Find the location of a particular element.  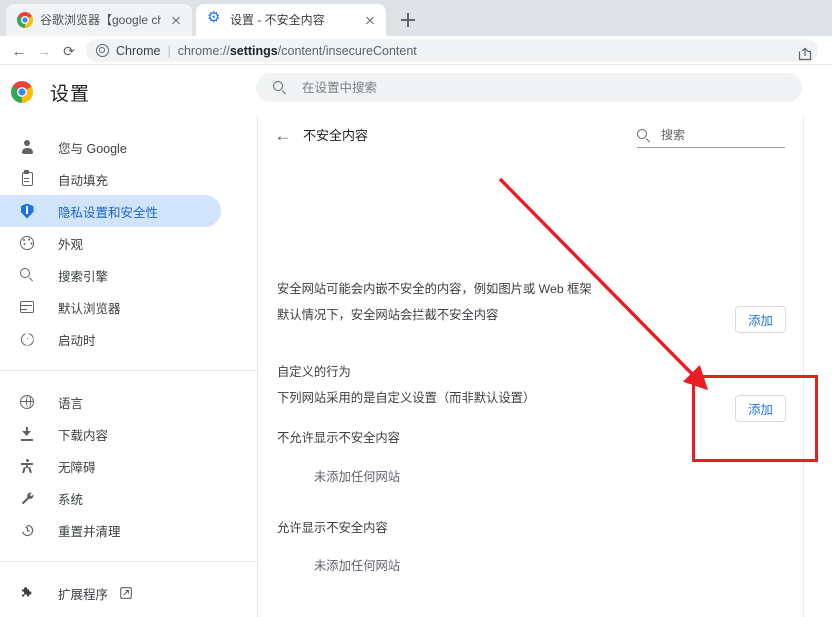

sidebar-item-you-and-google: 您与 Google is located at coordinates (110, 147).